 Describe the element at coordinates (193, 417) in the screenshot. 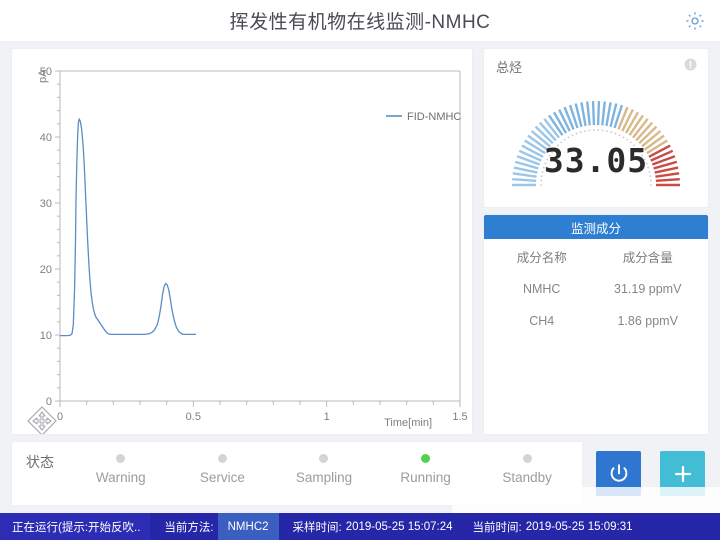

I see `svg-text: 0.5` at that location.